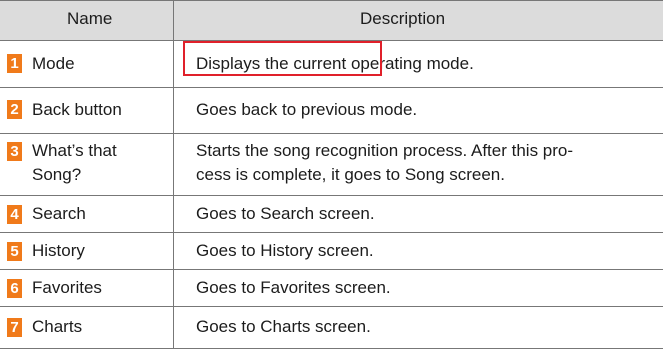  Describe the element at coordinates (57, 326) in the screenshot. I see `item-name: Charts` at that location.